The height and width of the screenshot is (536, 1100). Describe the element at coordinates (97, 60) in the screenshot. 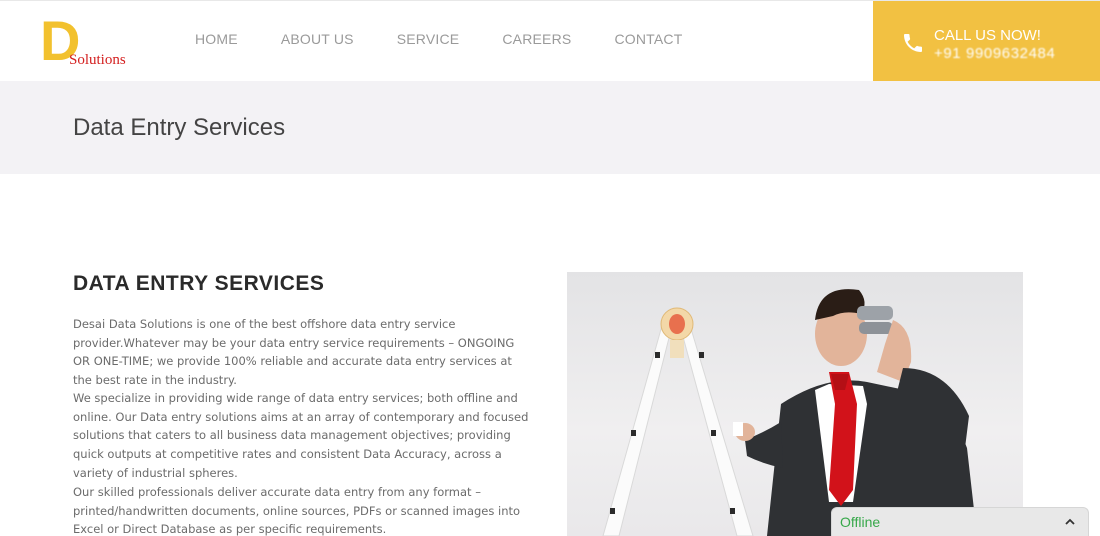

I see `logo-text: Solutions` at that location.